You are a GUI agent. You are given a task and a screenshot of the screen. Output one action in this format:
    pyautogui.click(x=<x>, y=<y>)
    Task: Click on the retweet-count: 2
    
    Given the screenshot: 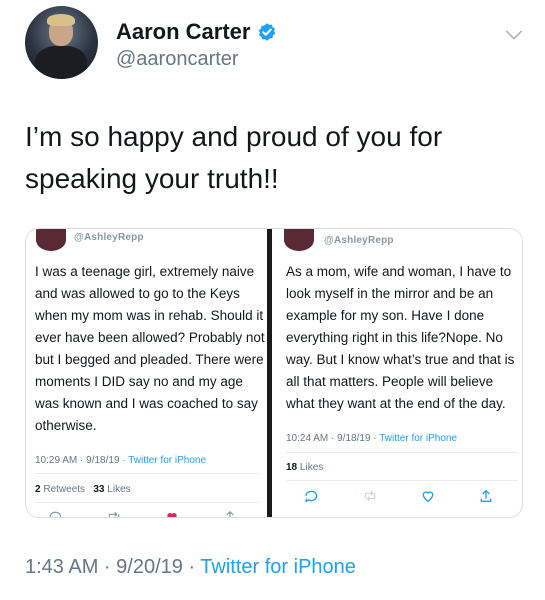 What is the action you would take?
    pyautogui.click(x=38, y=489)
    